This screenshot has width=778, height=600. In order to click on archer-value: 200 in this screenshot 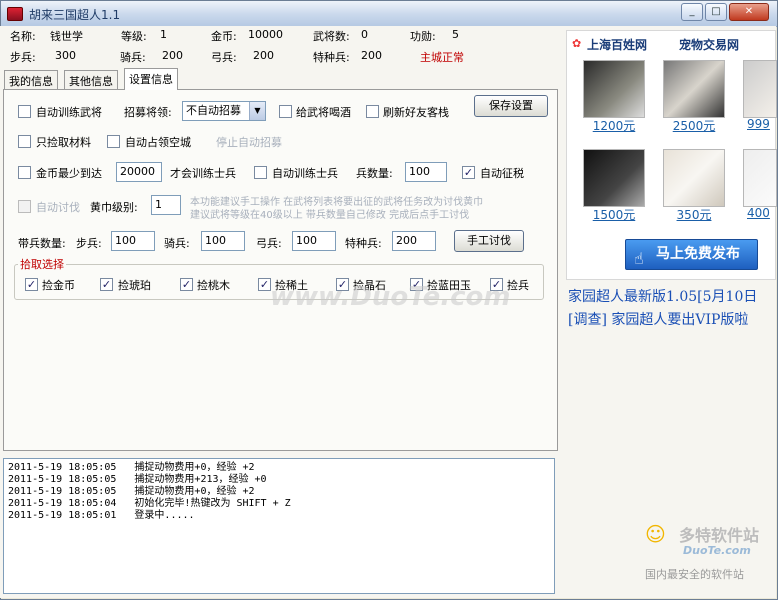, I will do `click(263, 55)`.